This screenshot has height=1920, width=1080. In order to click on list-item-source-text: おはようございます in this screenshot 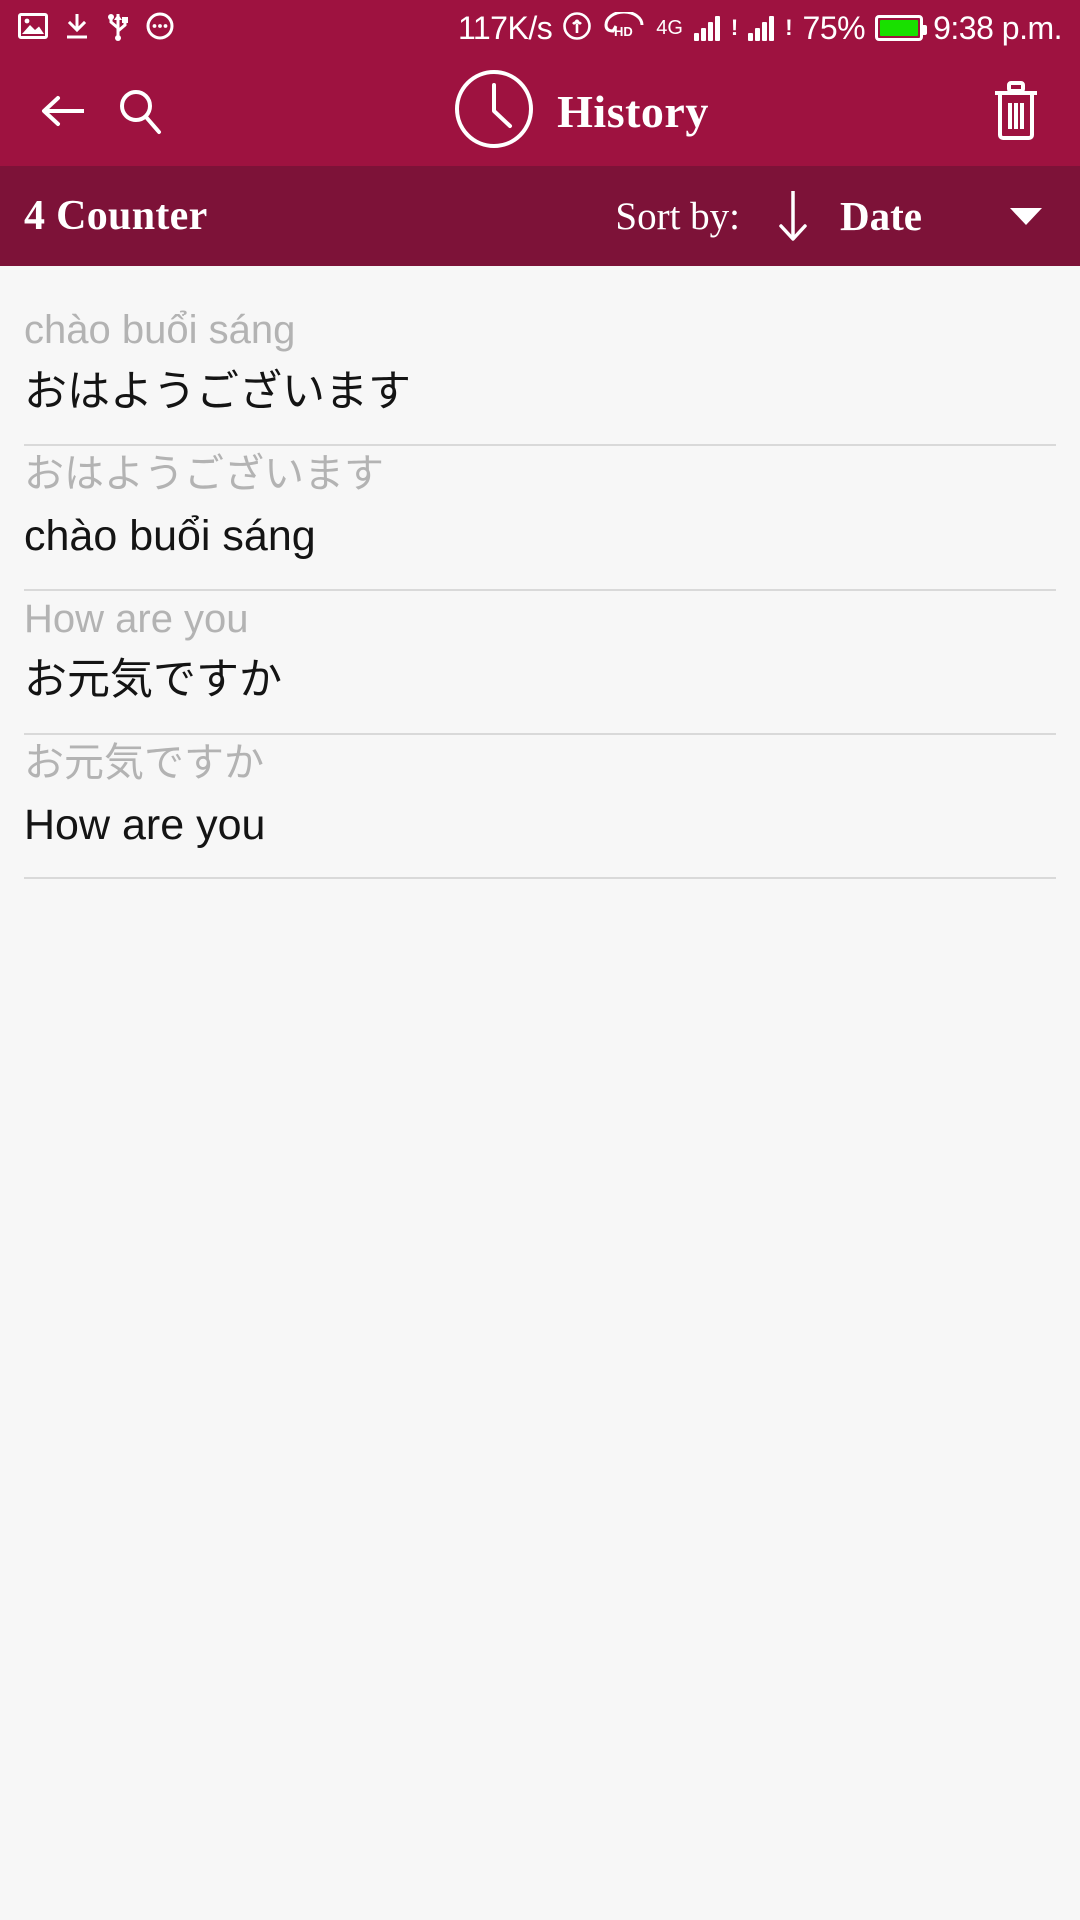, I will do `click(204, 474)`.